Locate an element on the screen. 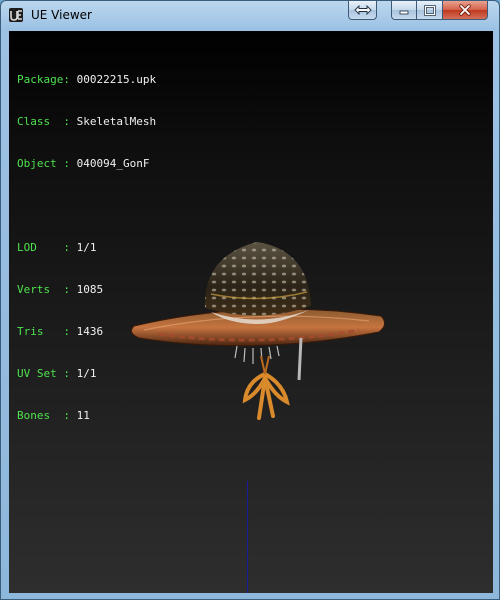 This screenshot has width=500, height=600. class-value: SkeletalMesh is located at coordinates (116, 121).